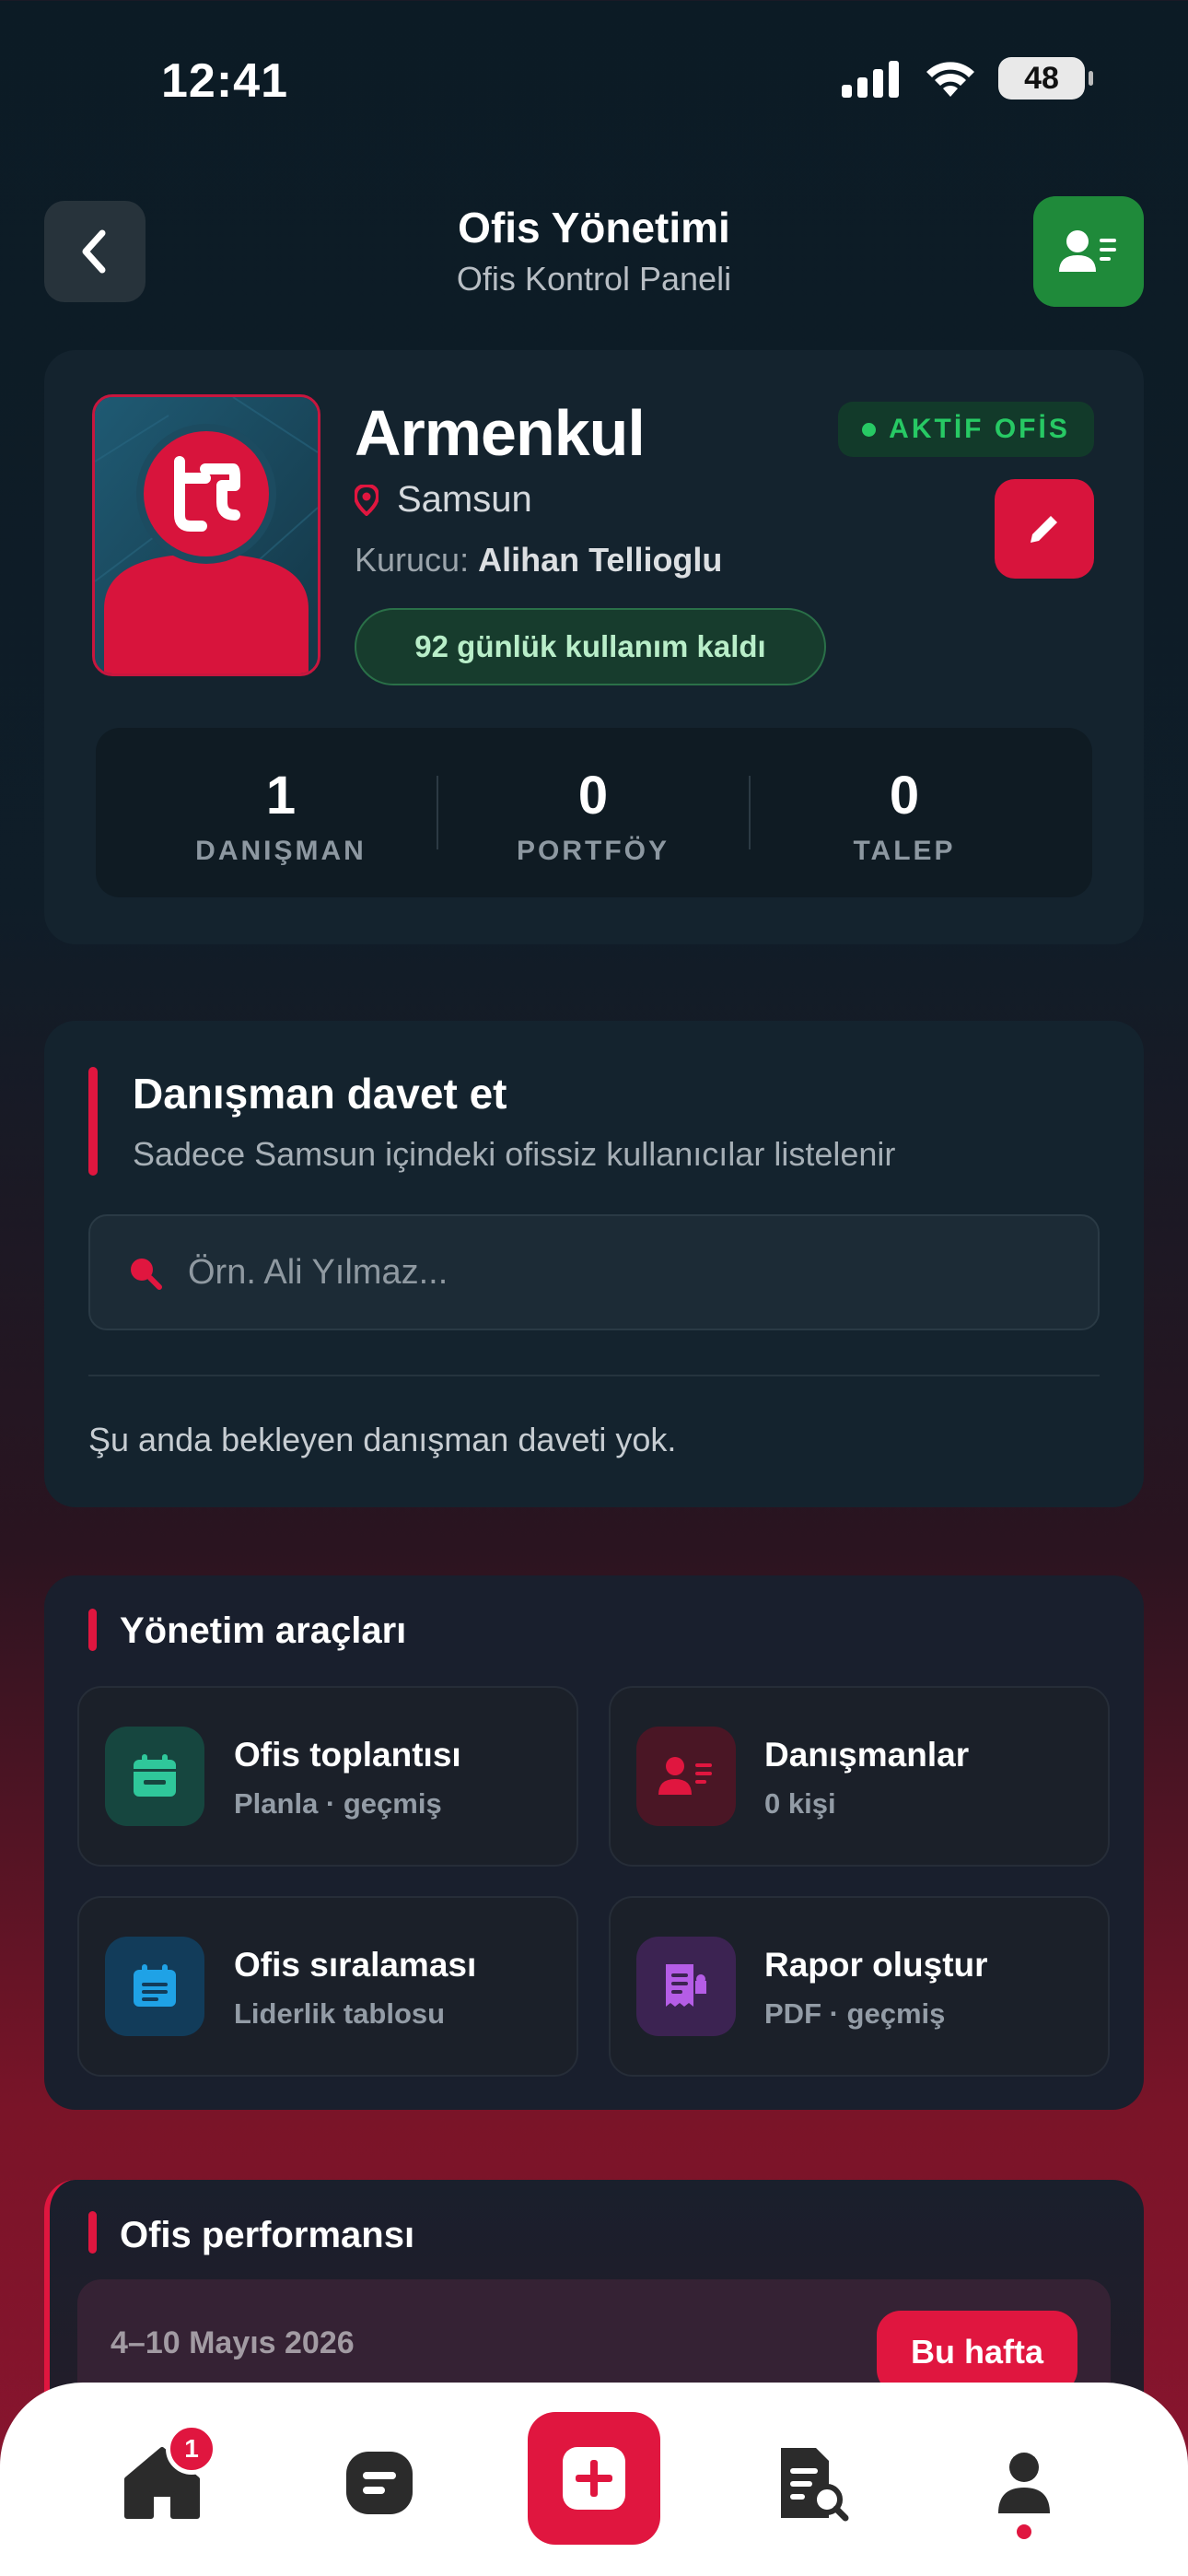 This screenshot has height=2576, width=1188. I want to click on office-logo, so click(206, 535).